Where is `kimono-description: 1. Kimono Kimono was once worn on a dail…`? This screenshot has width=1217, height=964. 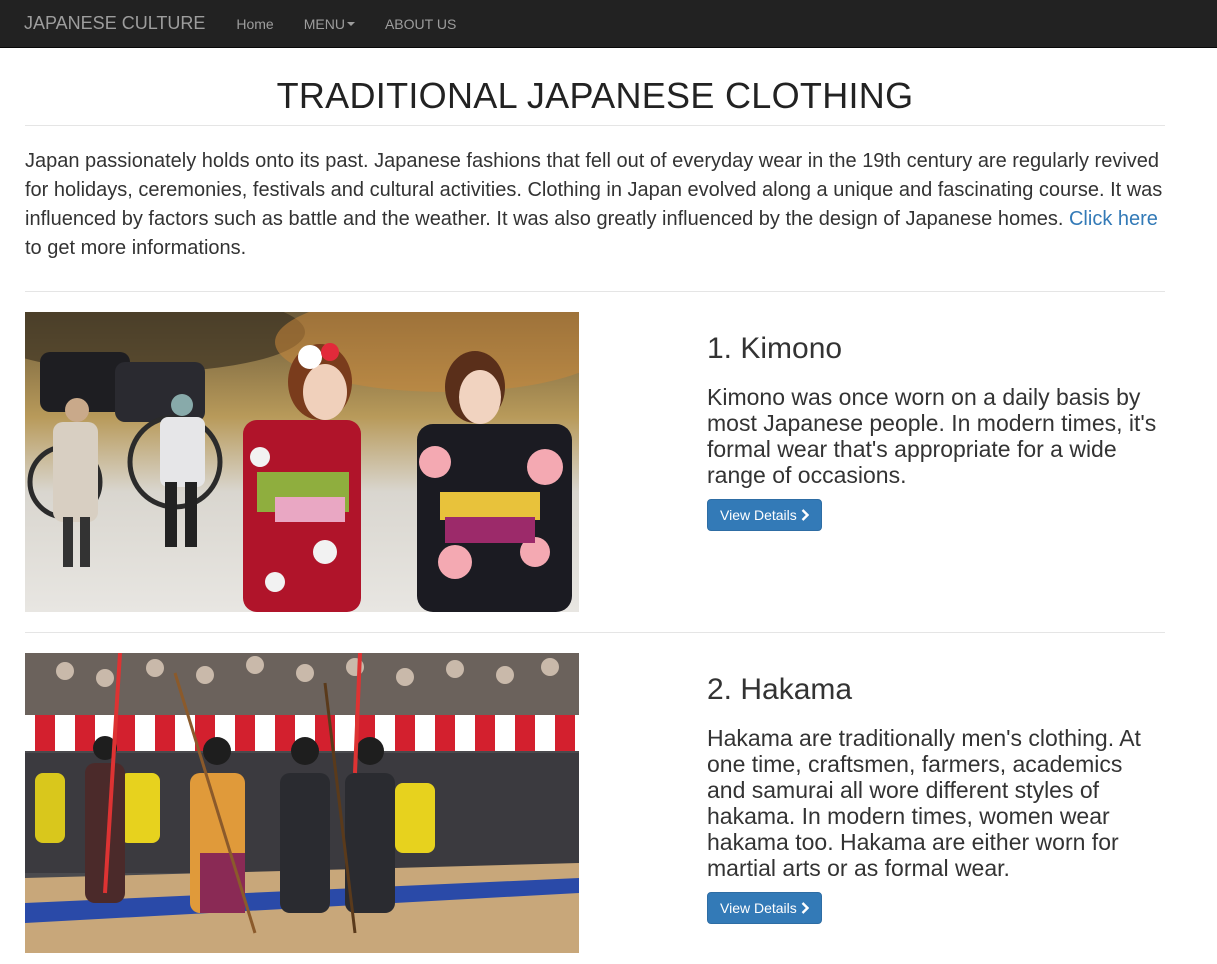 kimono-description: 1. Kimono Kimono was once worn on a dail… is located at coordinates (937, 431).